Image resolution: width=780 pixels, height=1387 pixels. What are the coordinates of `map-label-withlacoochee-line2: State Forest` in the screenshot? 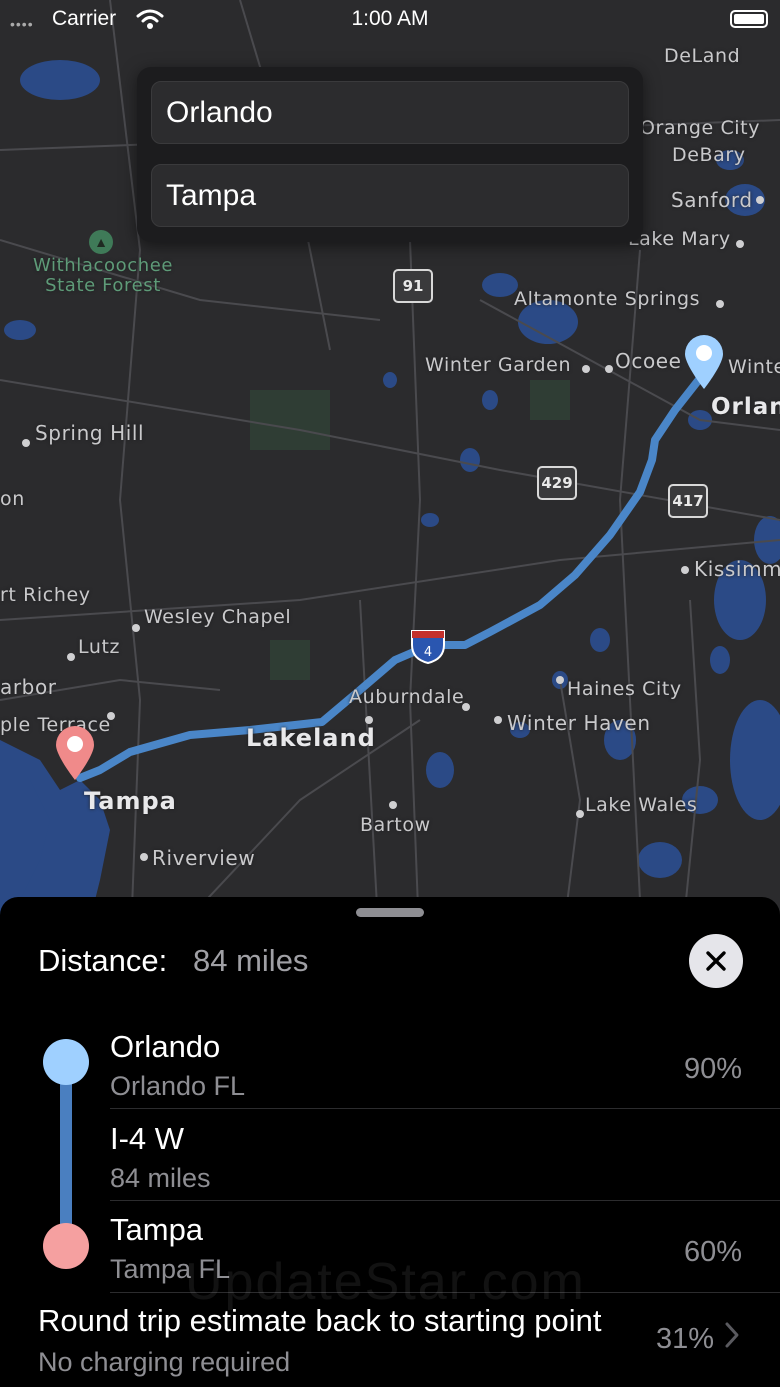 It's located at (103, 285).